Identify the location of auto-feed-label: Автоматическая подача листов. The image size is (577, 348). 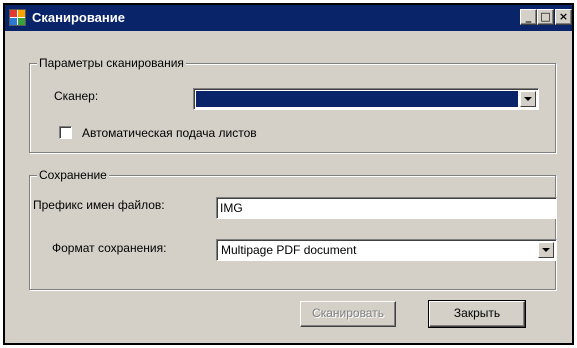
(169, 133).